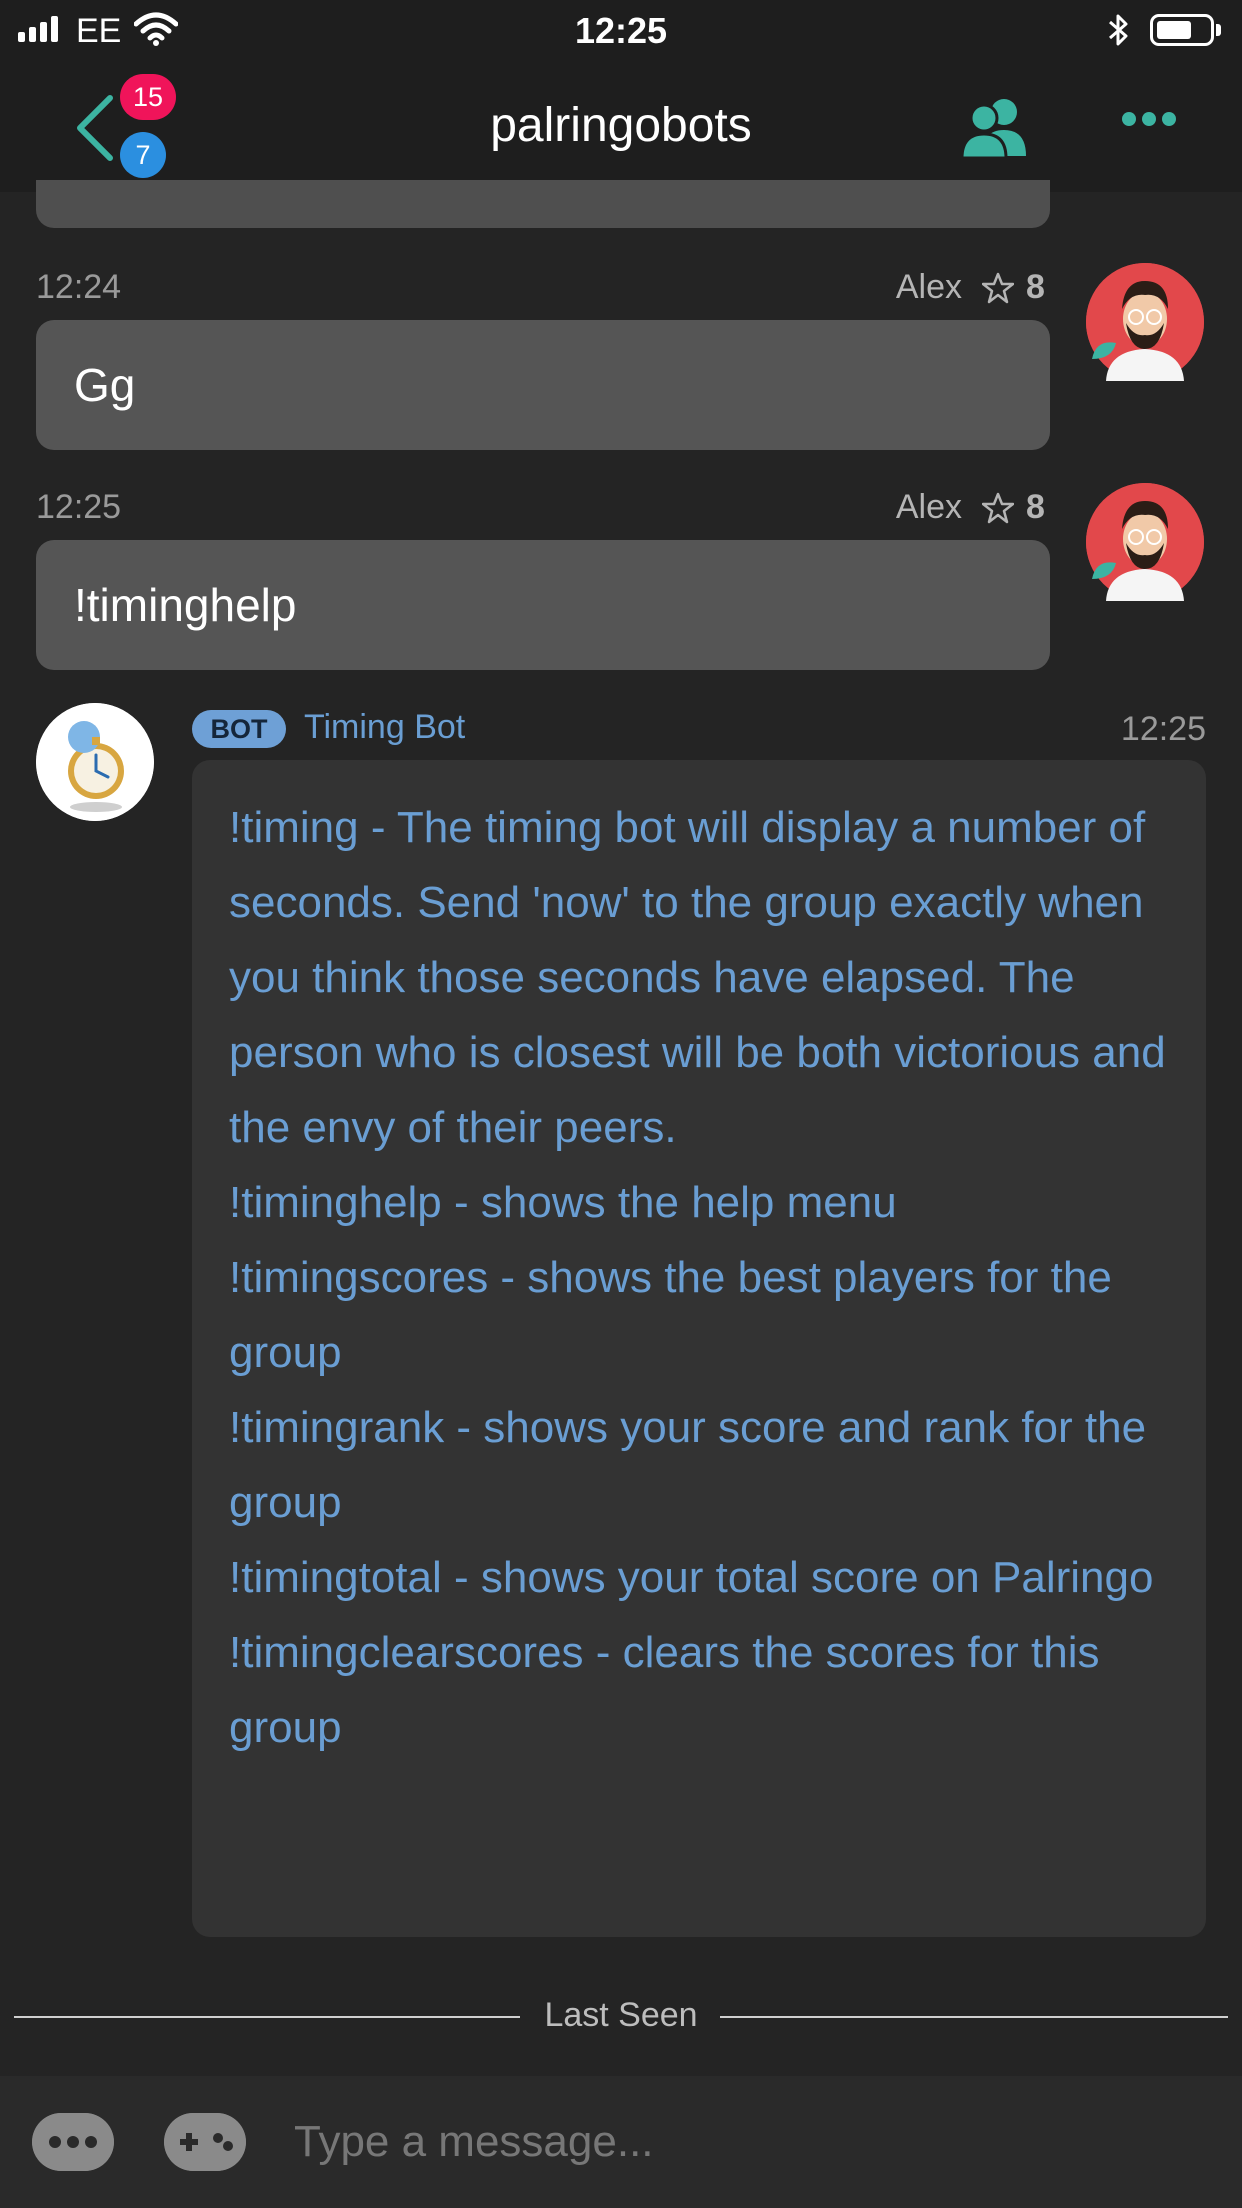 The image size is (1242, 2208). What do you see at coordinates (1149, 119) in the screenshot?
I see `more-options-icon` at bounding box center [1149, 119].